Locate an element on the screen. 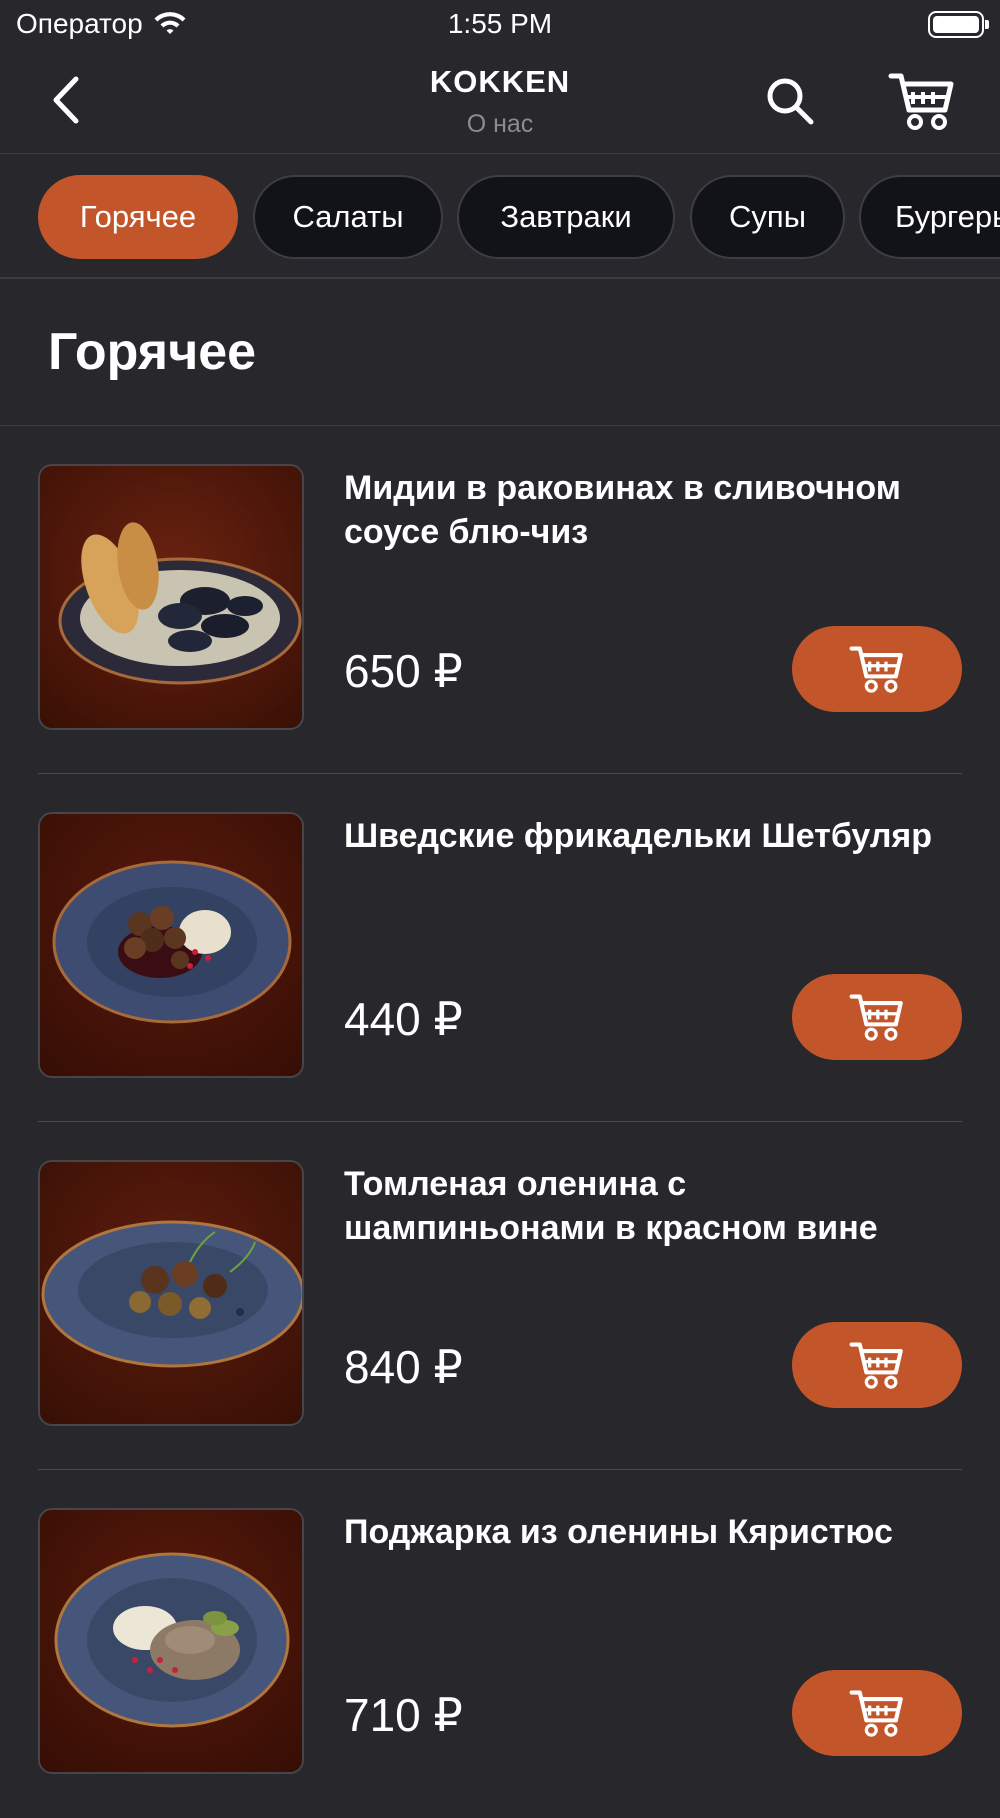  category-chip-salads: Салаты is located at coordinates (348, 217).